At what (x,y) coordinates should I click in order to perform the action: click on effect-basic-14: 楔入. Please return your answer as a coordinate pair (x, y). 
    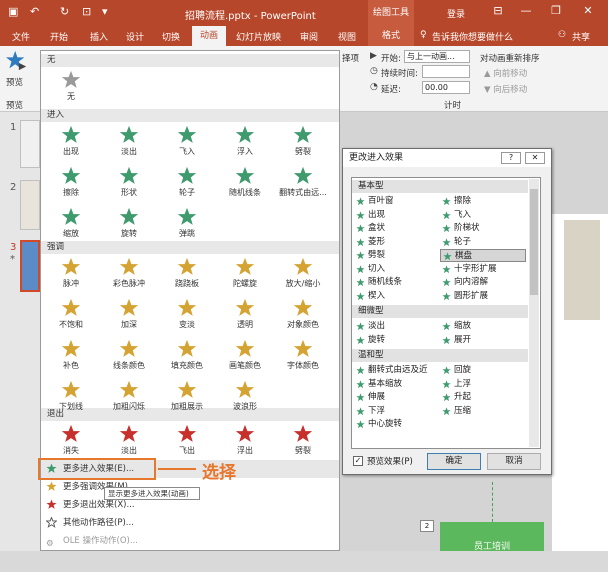
    Looking at the image, I should click on (397, 296).